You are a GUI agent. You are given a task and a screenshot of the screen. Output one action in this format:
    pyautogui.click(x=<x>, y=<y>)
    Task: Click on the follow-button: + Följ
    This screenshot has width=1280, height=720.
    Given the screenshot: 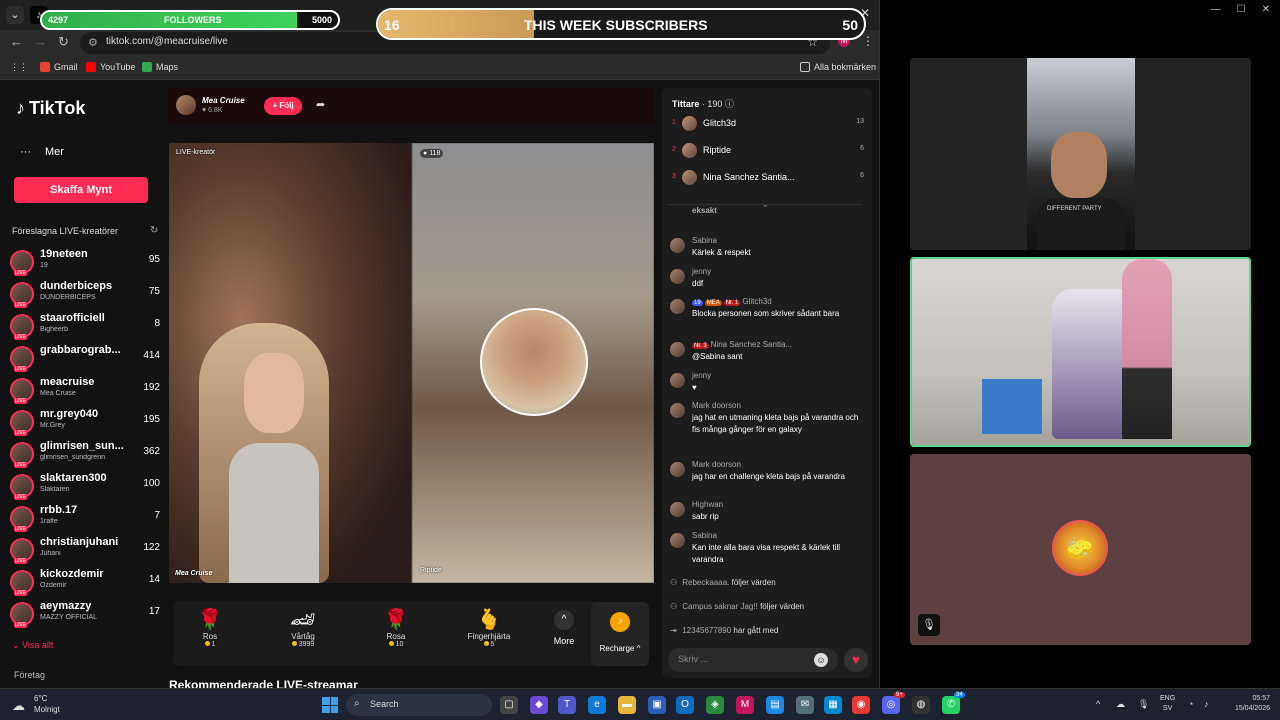 What is the action you would take?
    pyautogui.click(x=283, y=106)
    